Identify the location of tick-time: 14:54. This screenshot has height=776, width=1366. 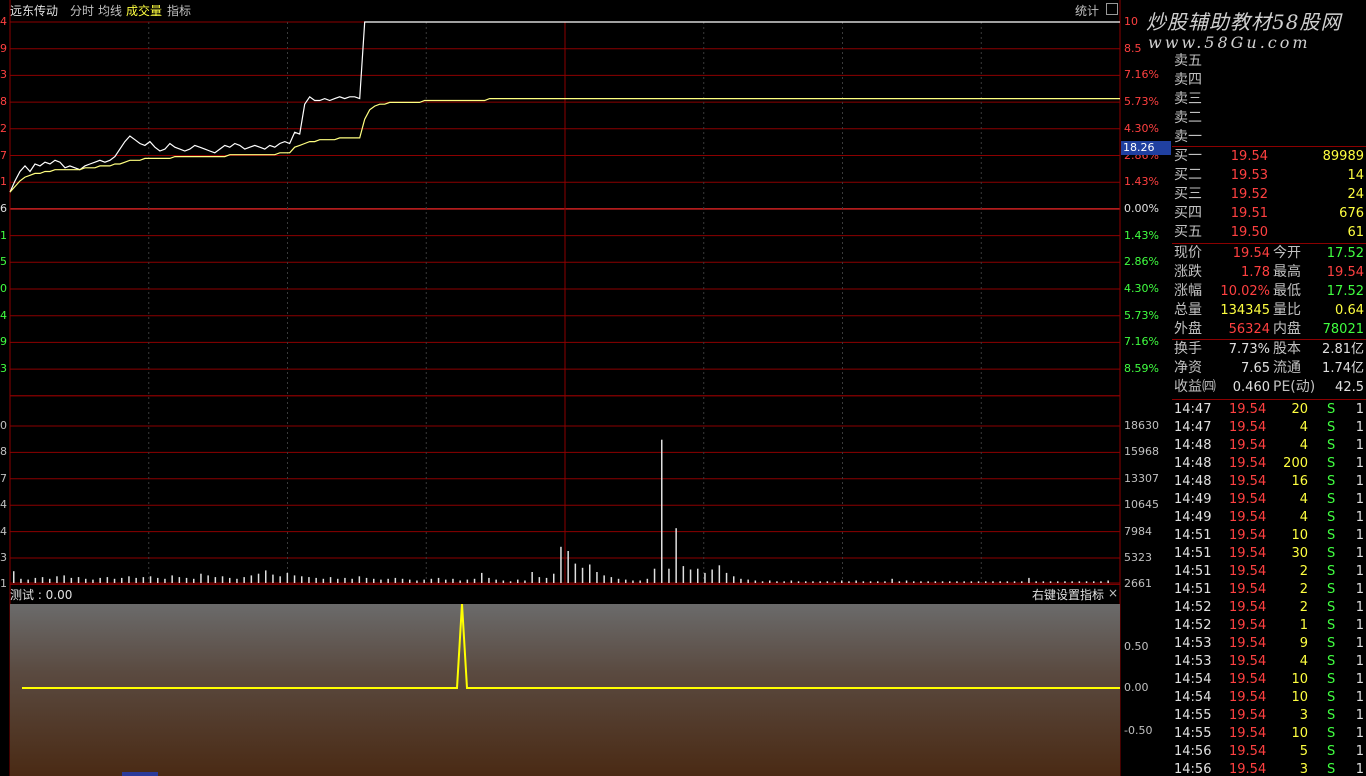
(1193, 679).